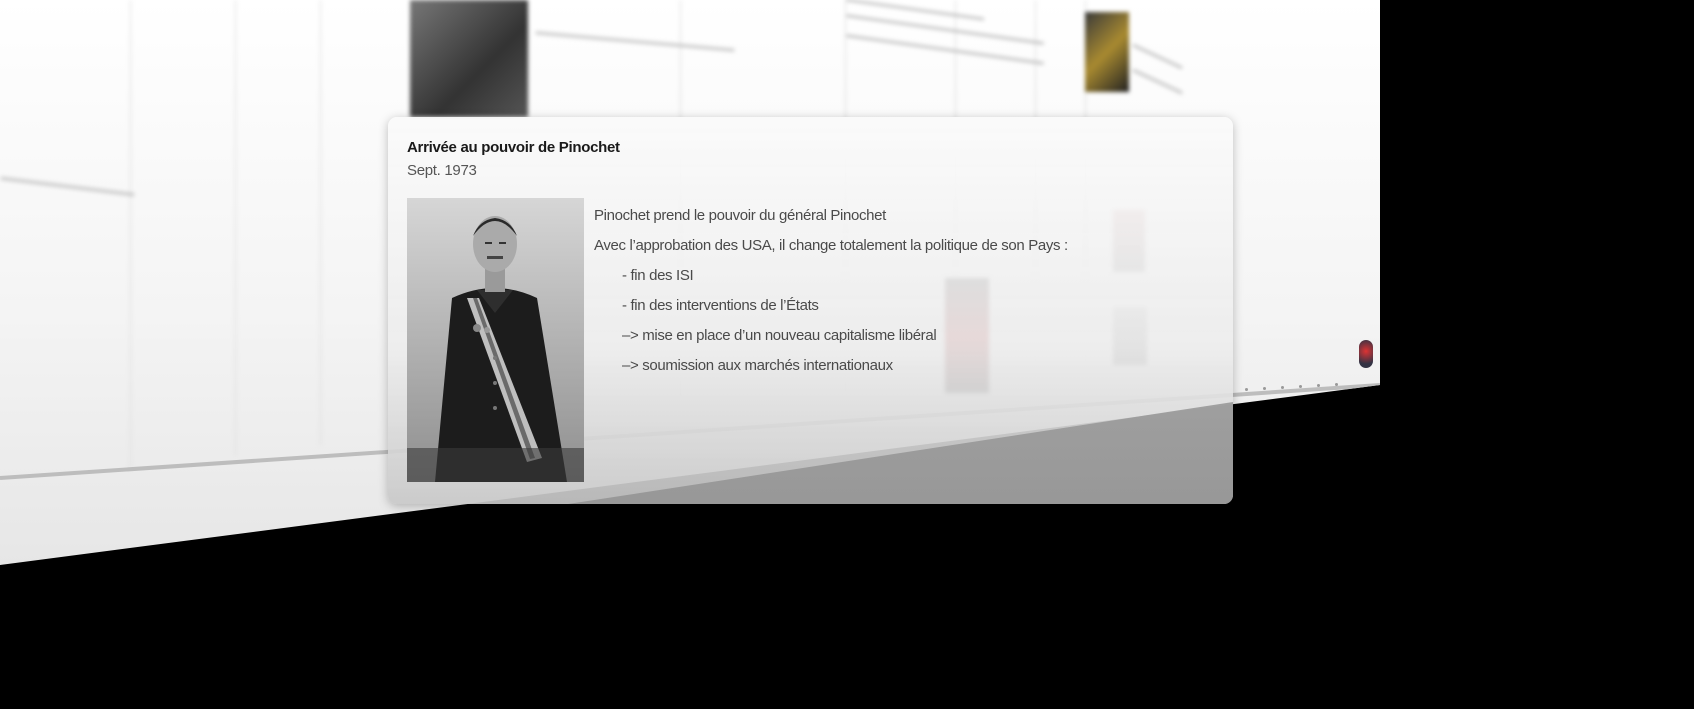 This screenshot has height=709, width=1694. Describe the element at coordinates (513, 147) in the screenshot. I see `event-title: Arrivée au pouvoir de Pinochet` at that location.